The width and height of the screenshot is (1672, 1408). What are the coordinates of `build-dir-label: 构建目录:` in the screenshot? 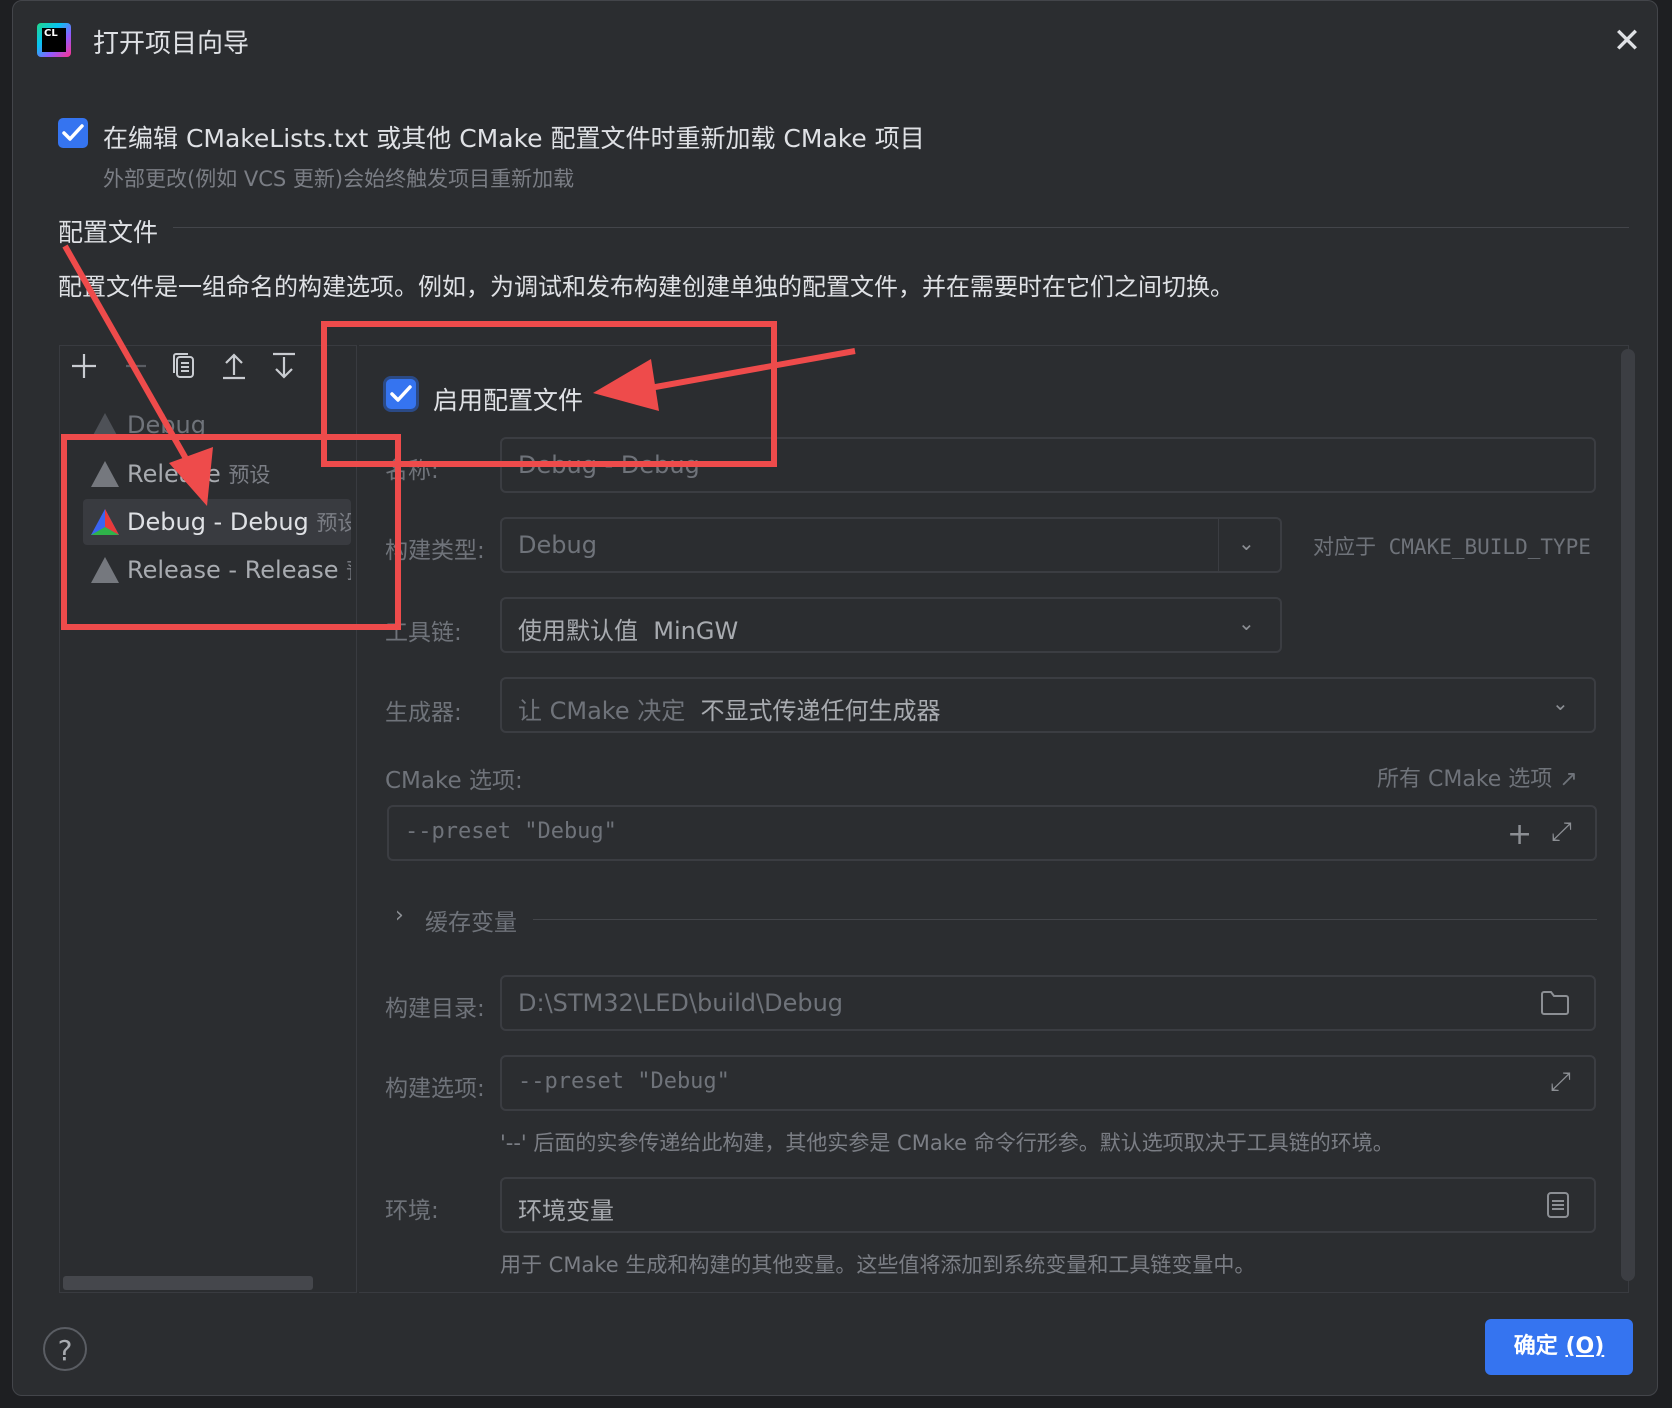 It's located at (435, 1009).